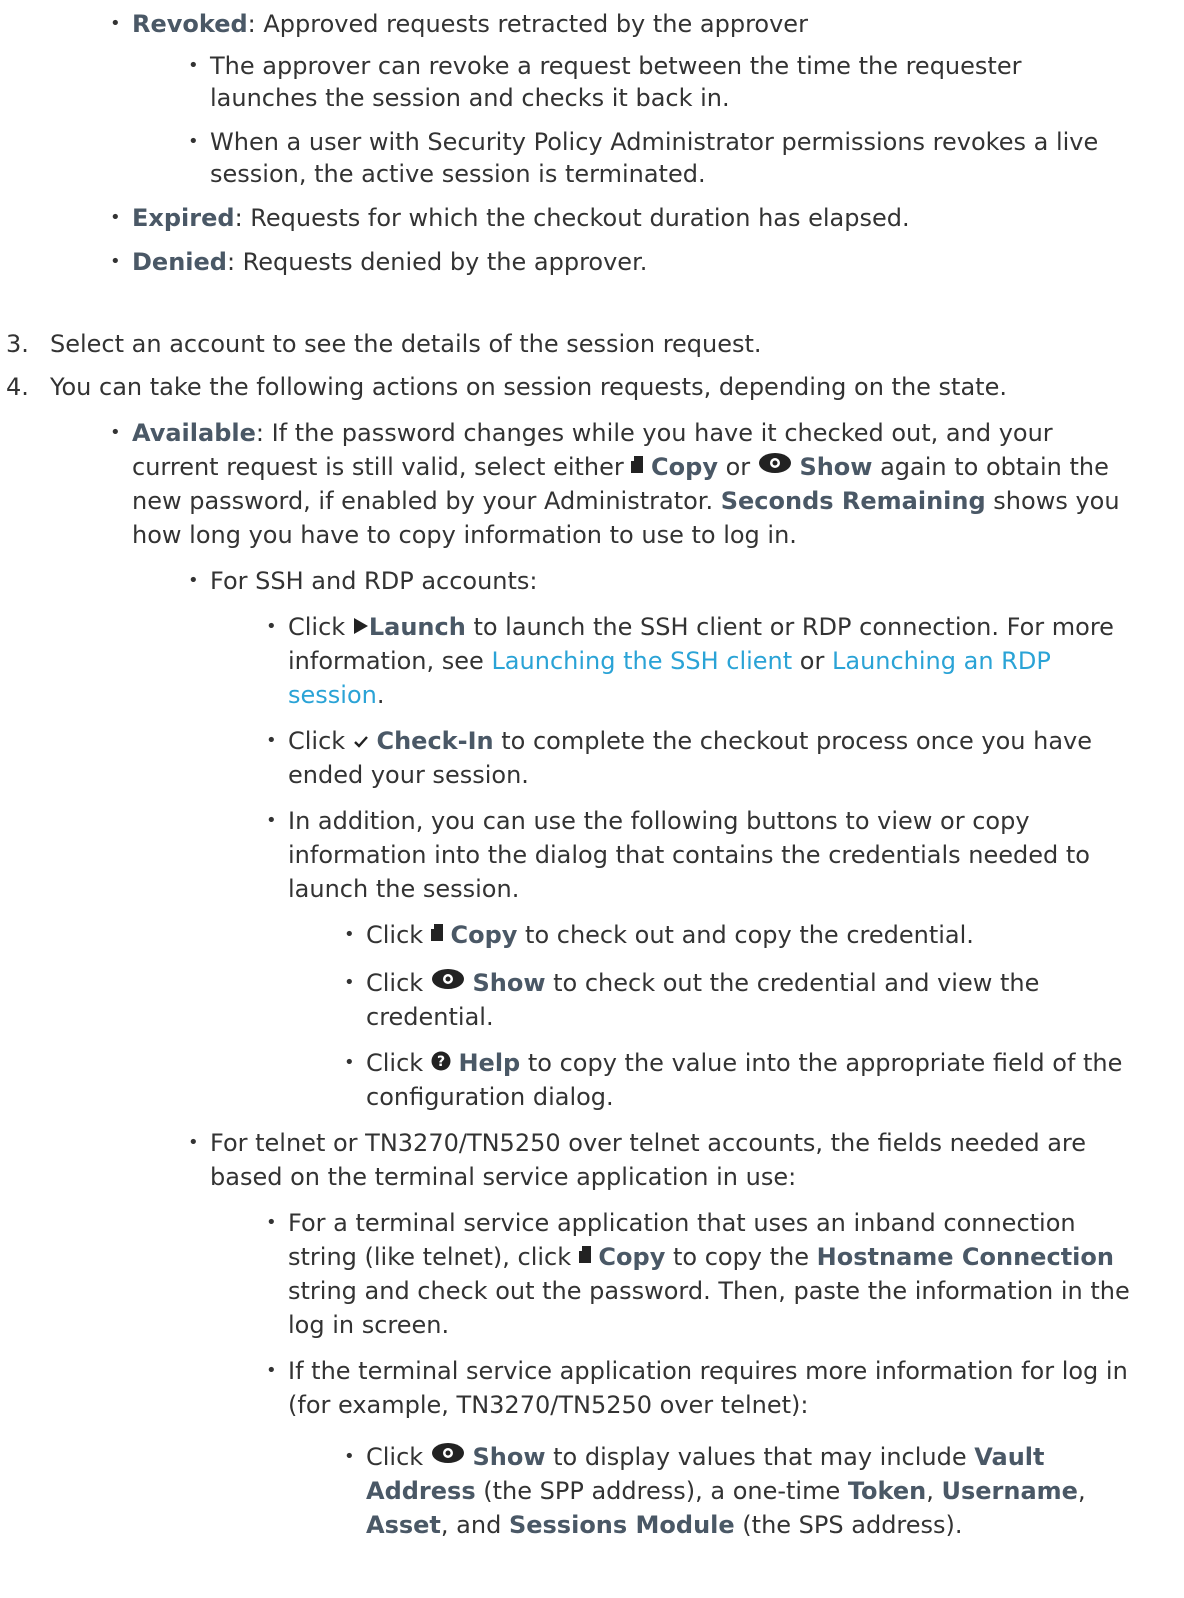 Image resolution: width=1184 pixels, height=1598 pixels. What do you see at coordinates (435, 741) in the screenshot?
I see `checkin-button-label: Check-In` at bounding box center [435, 741].